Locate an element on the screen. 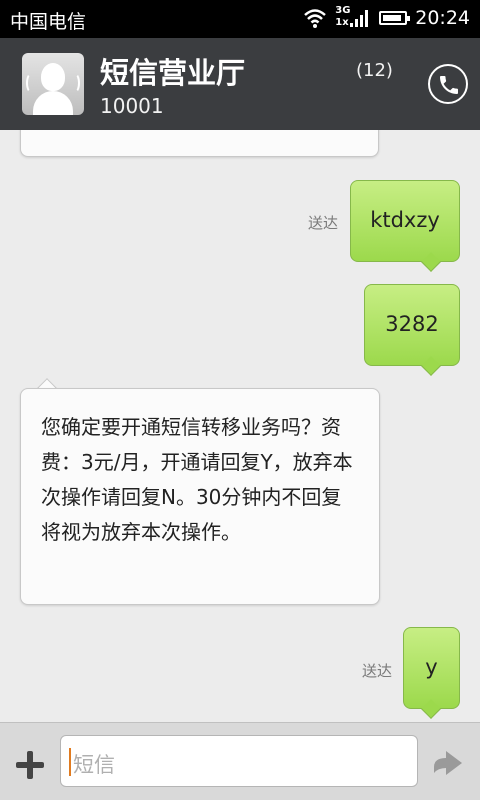  call-button is located at coordinates (448, 84).